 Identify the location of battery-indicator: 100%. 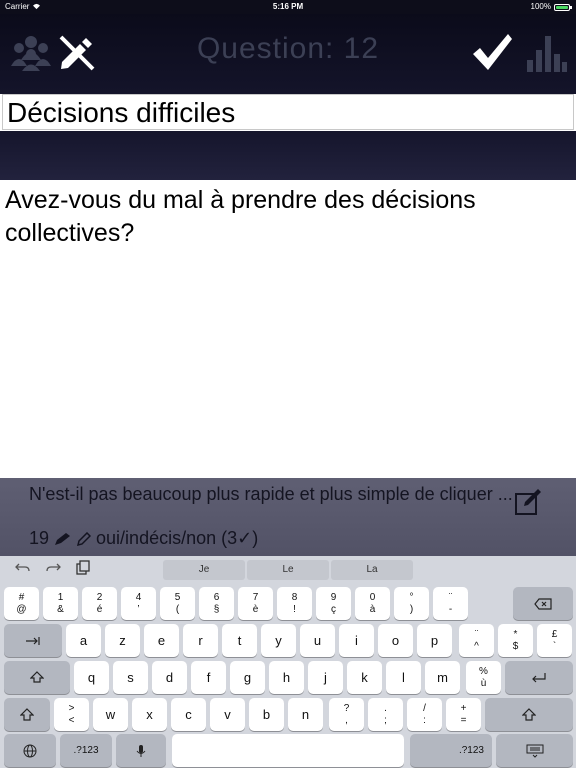
(551, 7).